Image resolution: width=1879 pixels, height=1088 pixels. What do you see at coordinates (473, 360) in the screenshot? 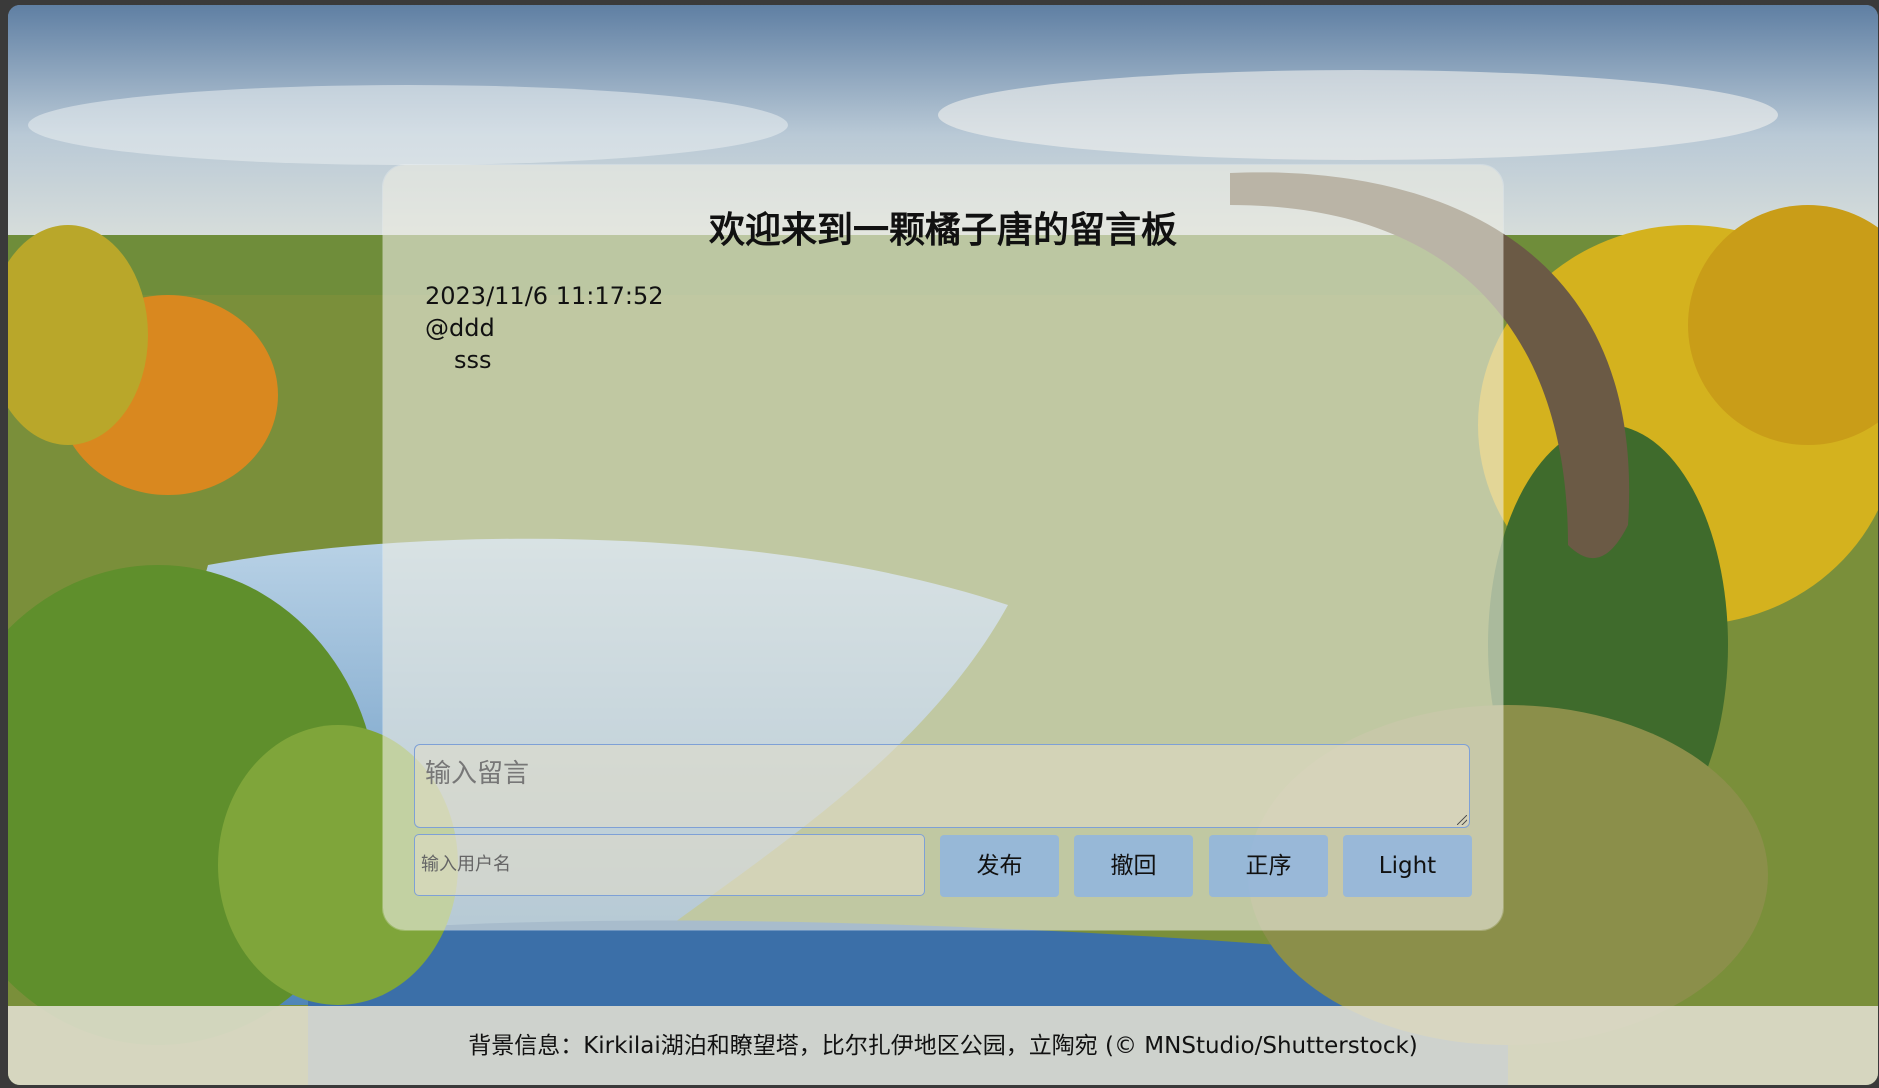
I see `message-content: sss` at bounding box center [473, 360].